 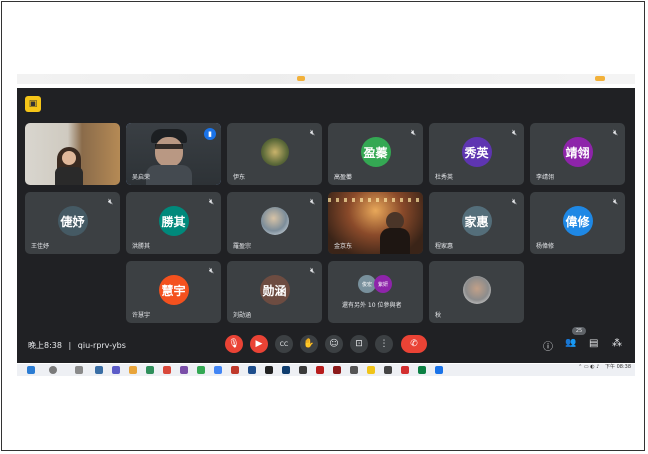 What do you see at coordinates (33, 104) in the screenshot?
I see `meet-logo-icon: ▣` at bounding box center [33, 104].